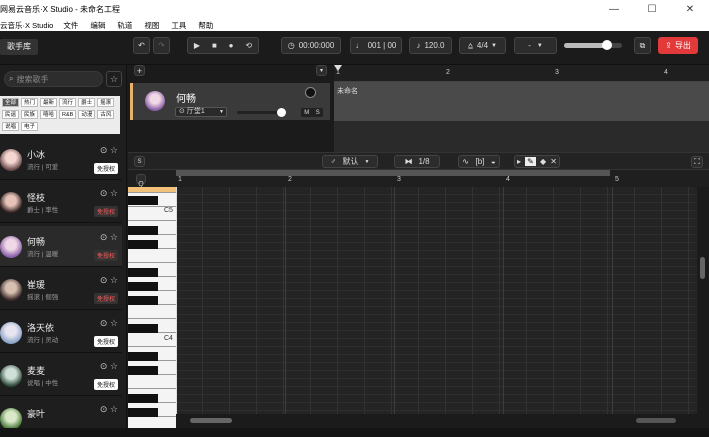 This screenshot has width=709, height=437. I want to click on key-select: - ▼, so click(535, 45).